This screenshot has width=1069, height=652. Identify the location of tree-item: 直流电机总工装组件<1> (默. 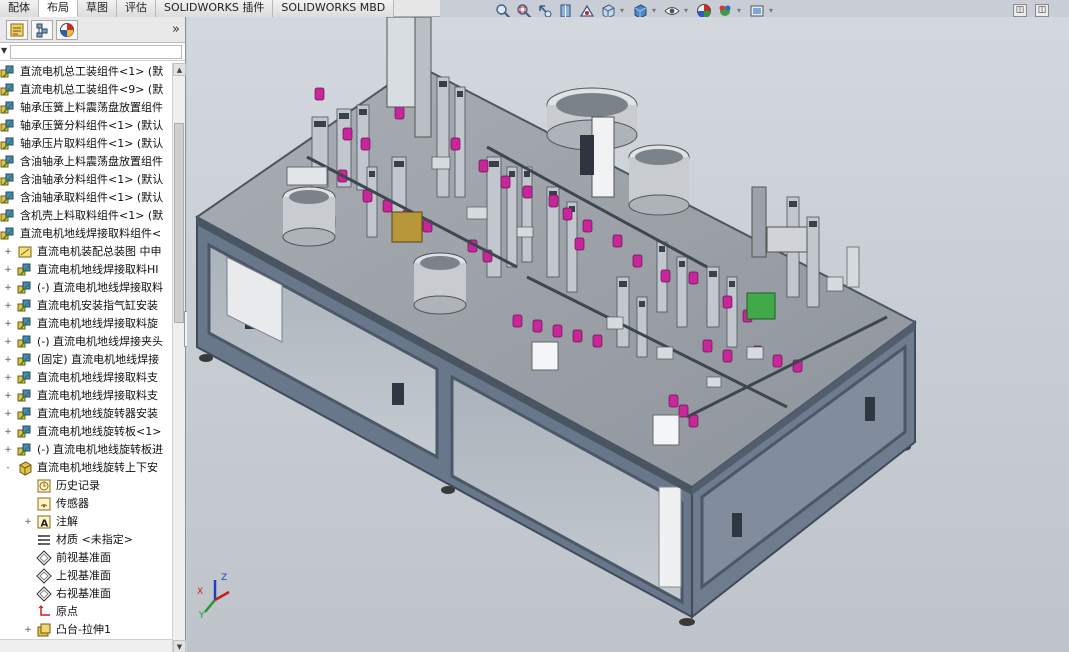
(86, 72).